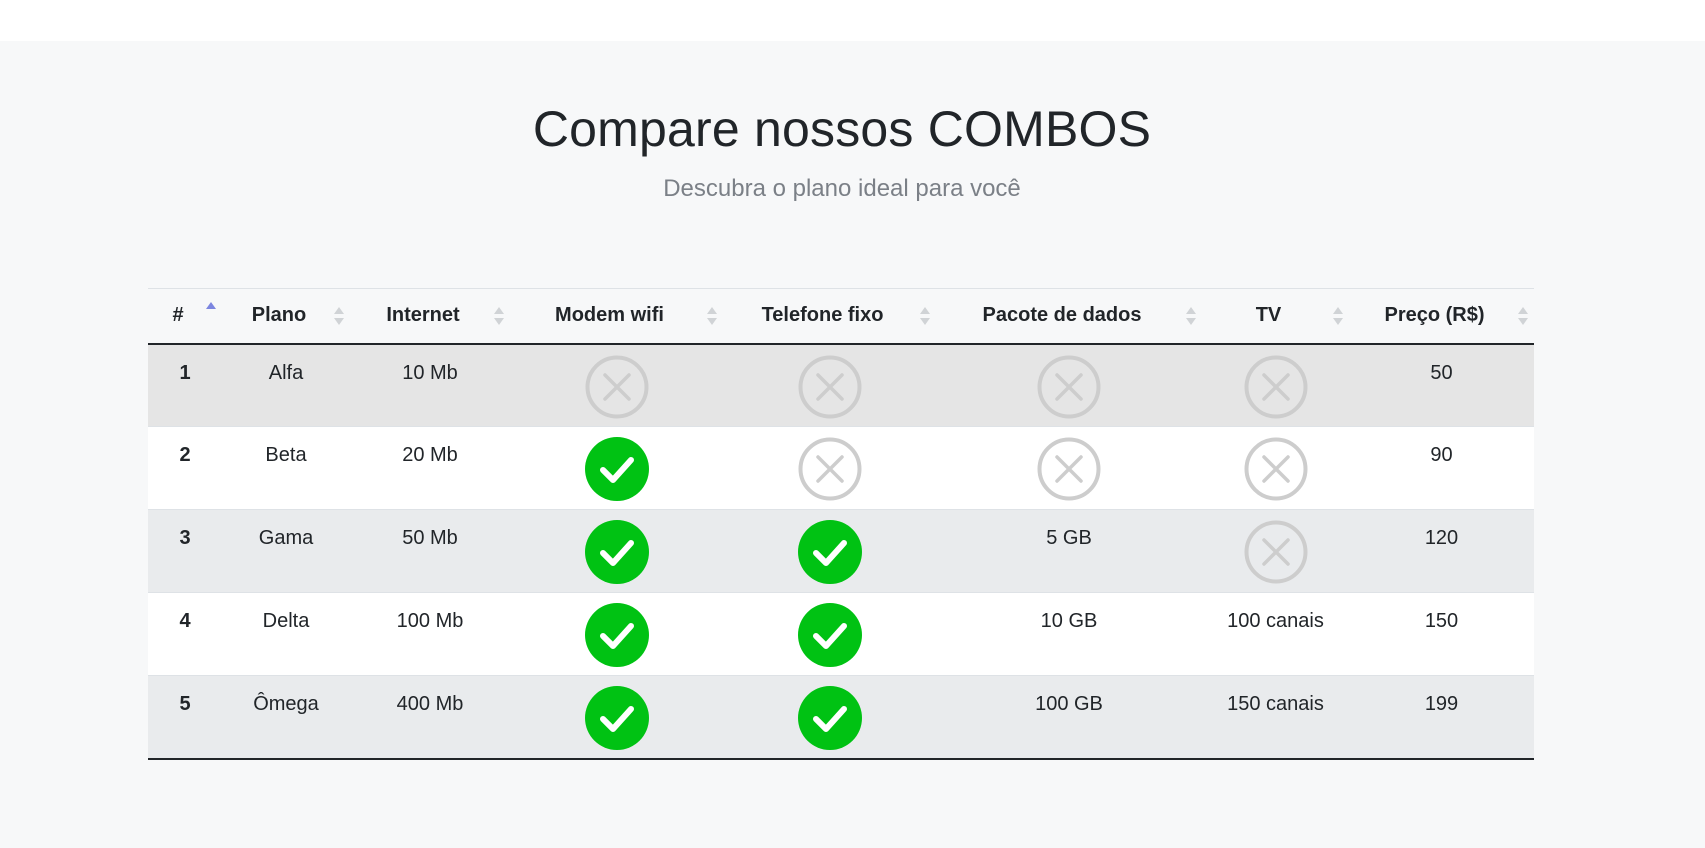 The width and height of the screenshot is (1705, 848). Describe the element at coordinates (185, 634) in the screenshot. I see `cell-num: 4` at that location.